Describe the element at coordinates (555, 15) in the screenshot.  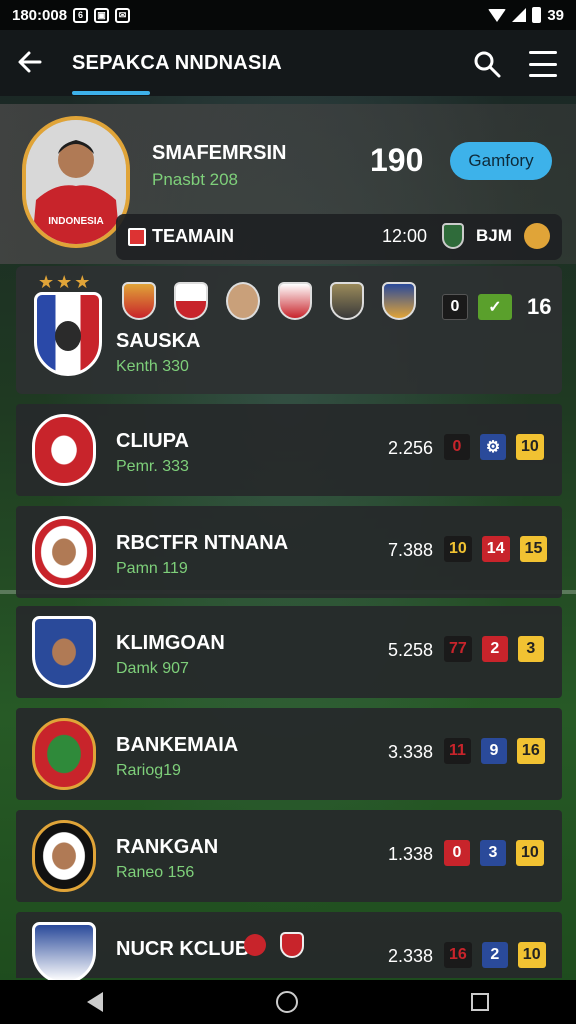
I see `battery-level: 39` at that location.